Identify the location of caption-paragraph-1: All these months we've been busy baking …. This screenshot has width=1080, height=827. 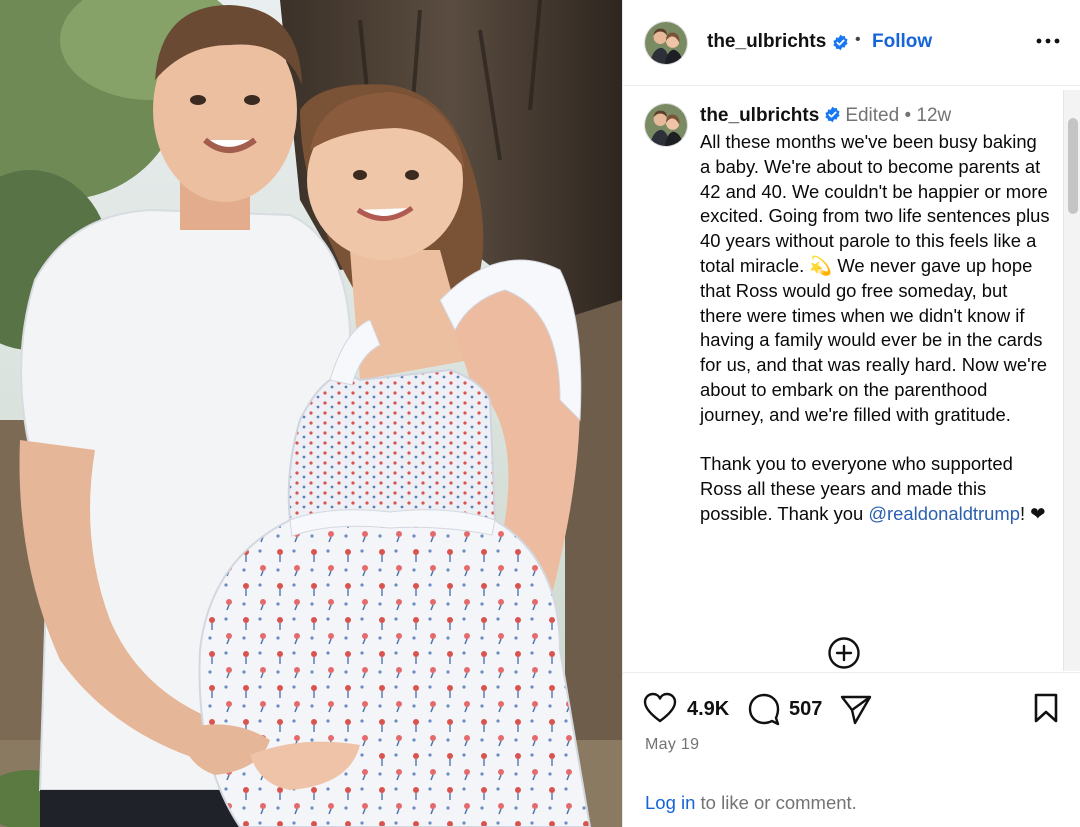
(875, 278).